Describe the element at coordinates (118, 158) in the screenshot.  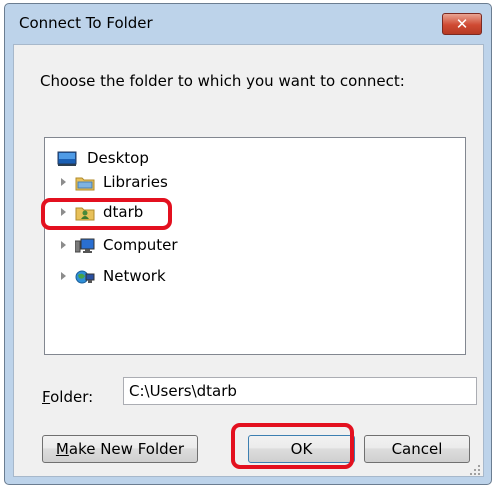
I see `tree-item-label: Desktop` at that location.